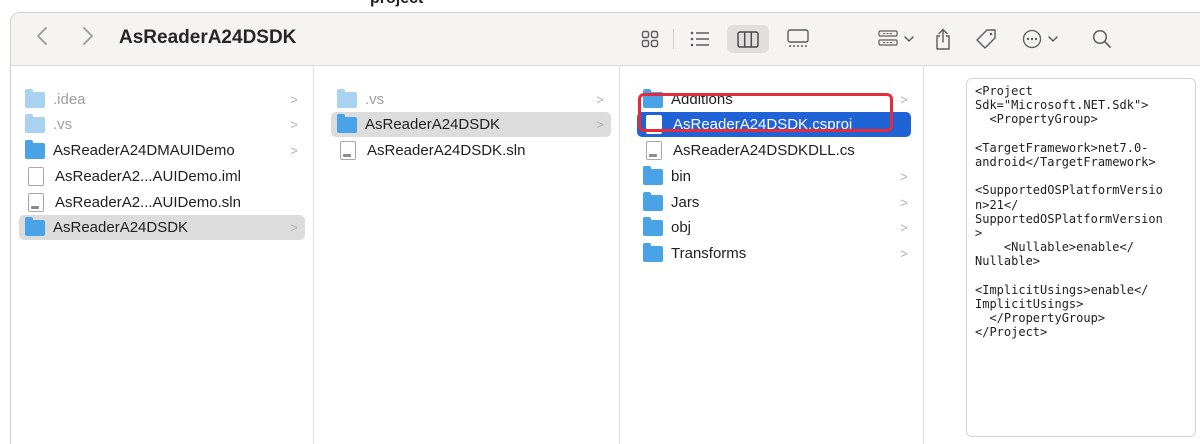 The width and height of the screenshot is (1200, 444). I want to click on list-item: AsReaderA24DMAUIDemo >, so click(162, 150).